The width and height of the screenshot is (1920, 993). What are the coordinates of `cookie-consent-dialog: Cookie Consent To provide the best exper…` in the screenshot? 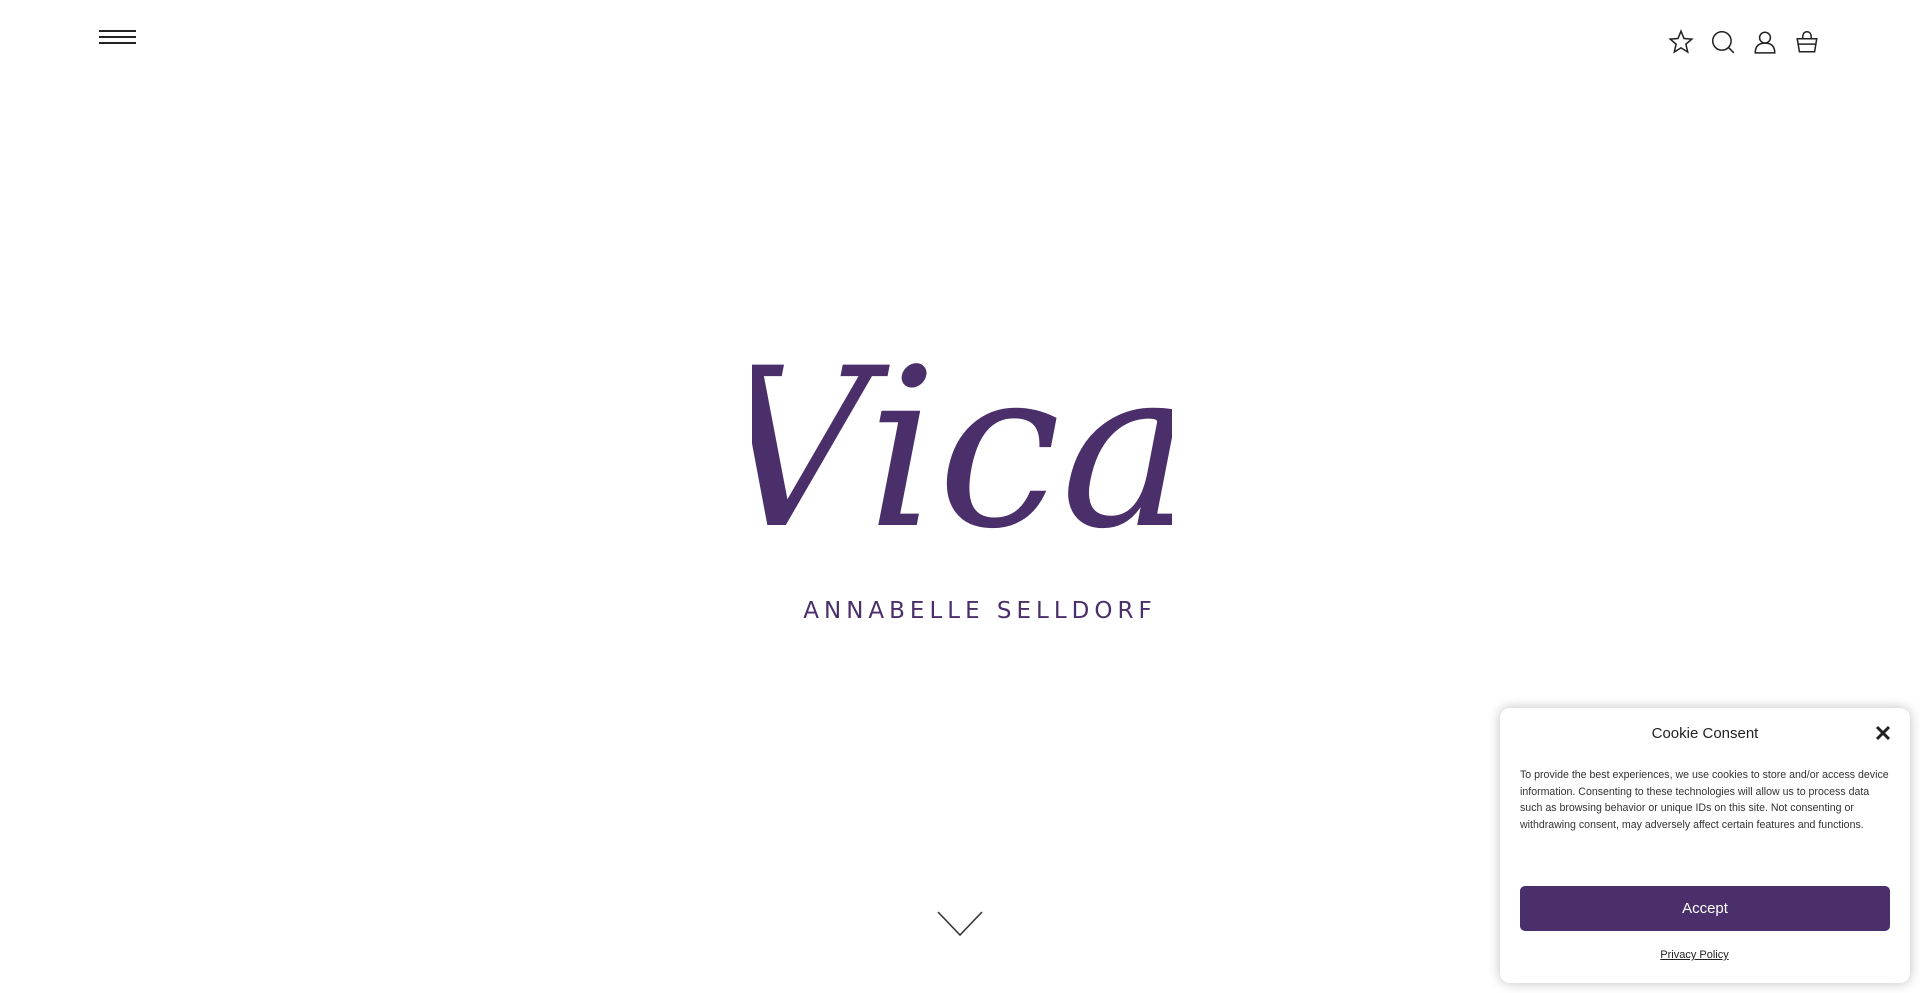 It's located at (1705, 845).